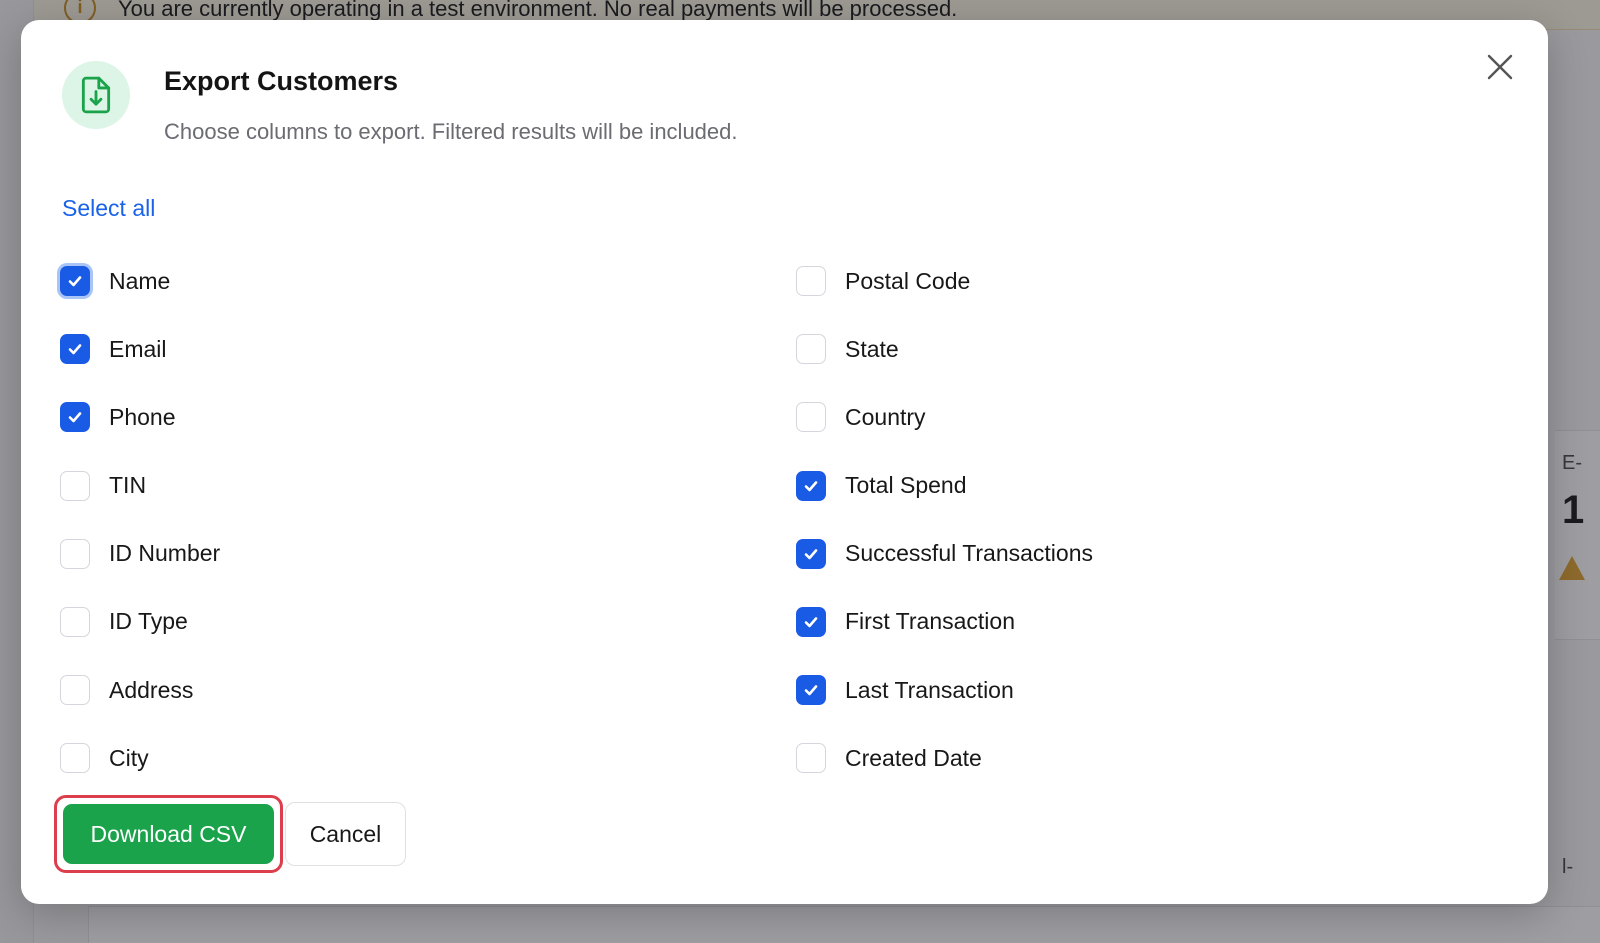 This screenshot has width=1600, height=943. What do you see at coordinates (969, 553) in the screenshot?
I see `column-option-label: Successful Transactions` at bounding box center [969, 553].